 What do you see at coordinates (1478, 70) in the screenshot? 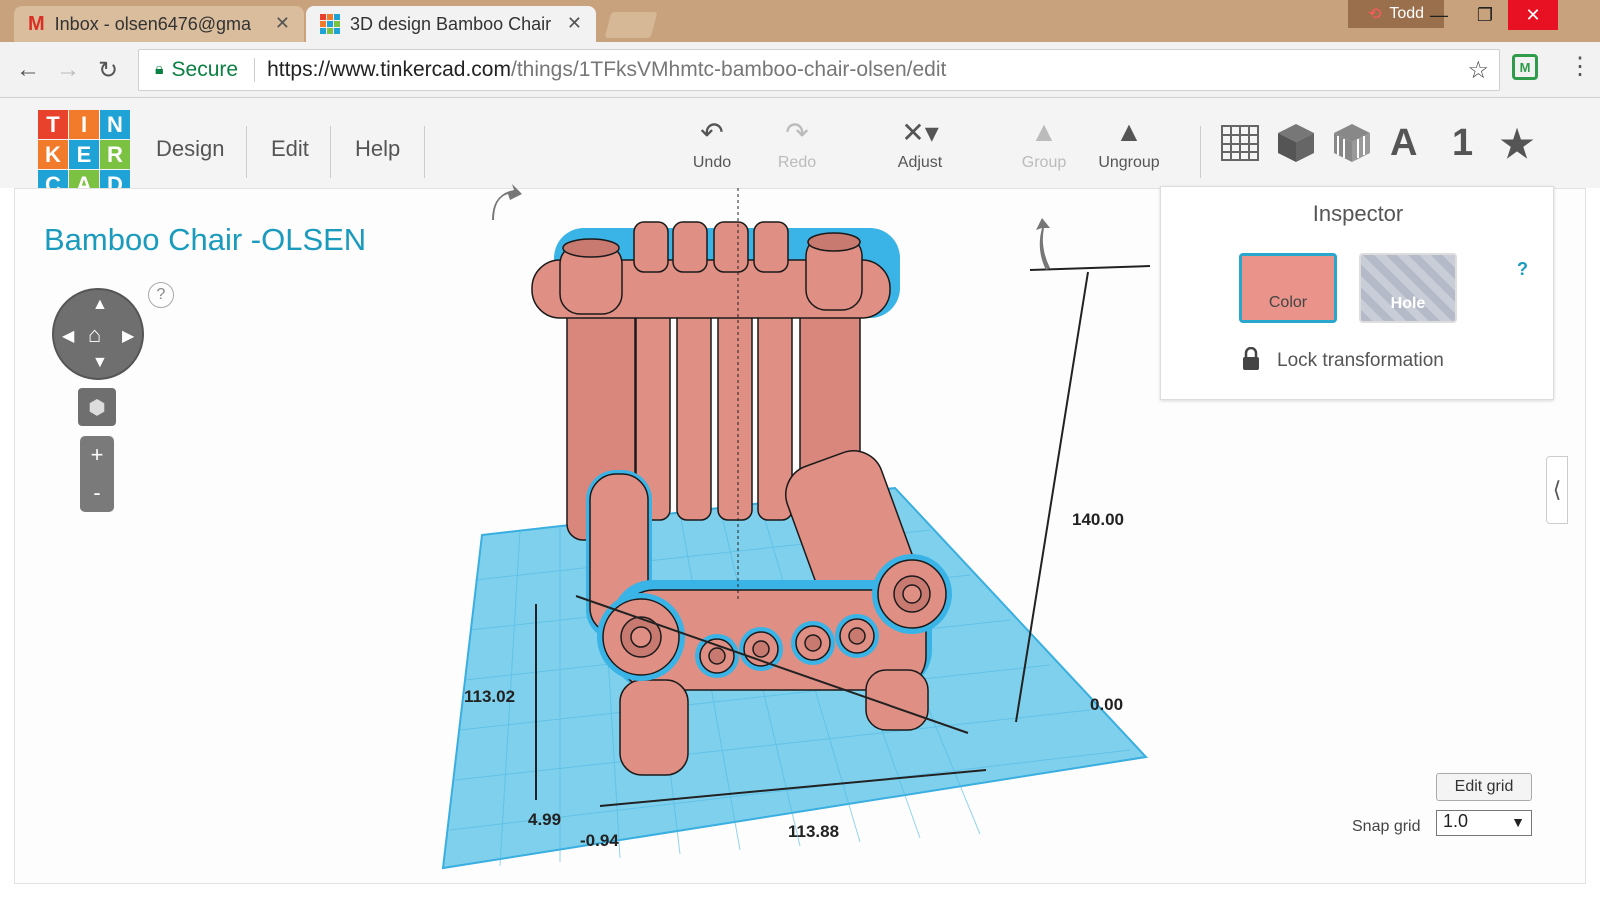
I see `bookmark-star-icon: ☆` at bounding box center [1478, 70].